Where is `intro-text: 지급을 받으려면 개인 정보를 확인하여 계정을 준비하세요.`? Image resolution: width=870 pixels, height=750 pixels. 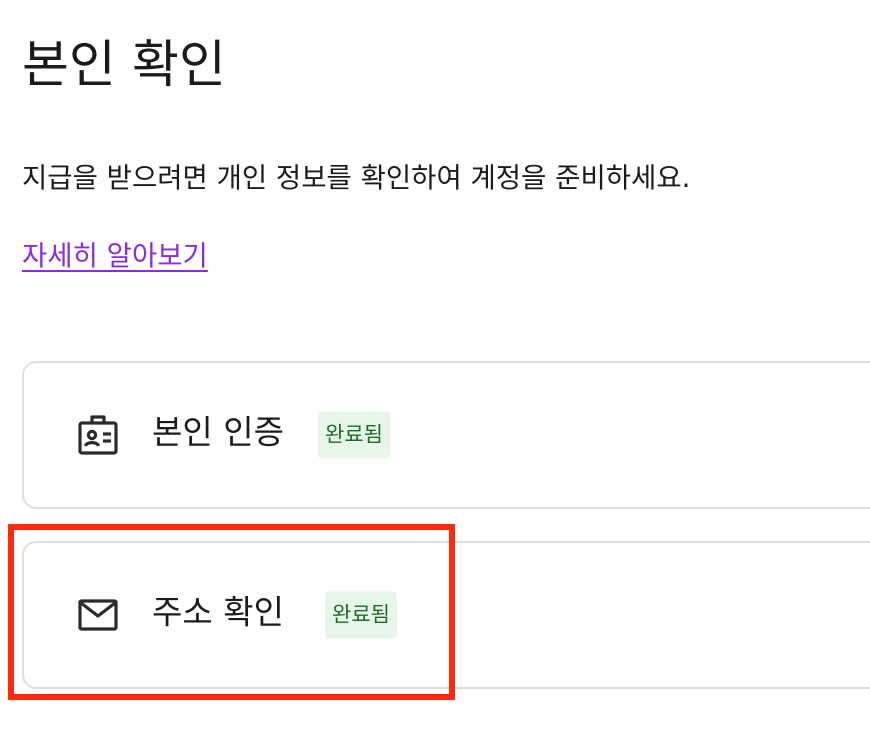
intro-text: 지급을 받으려면 개인 정보를 확인하여 계정을 준비하세요. is located at coordinates (356, 178).